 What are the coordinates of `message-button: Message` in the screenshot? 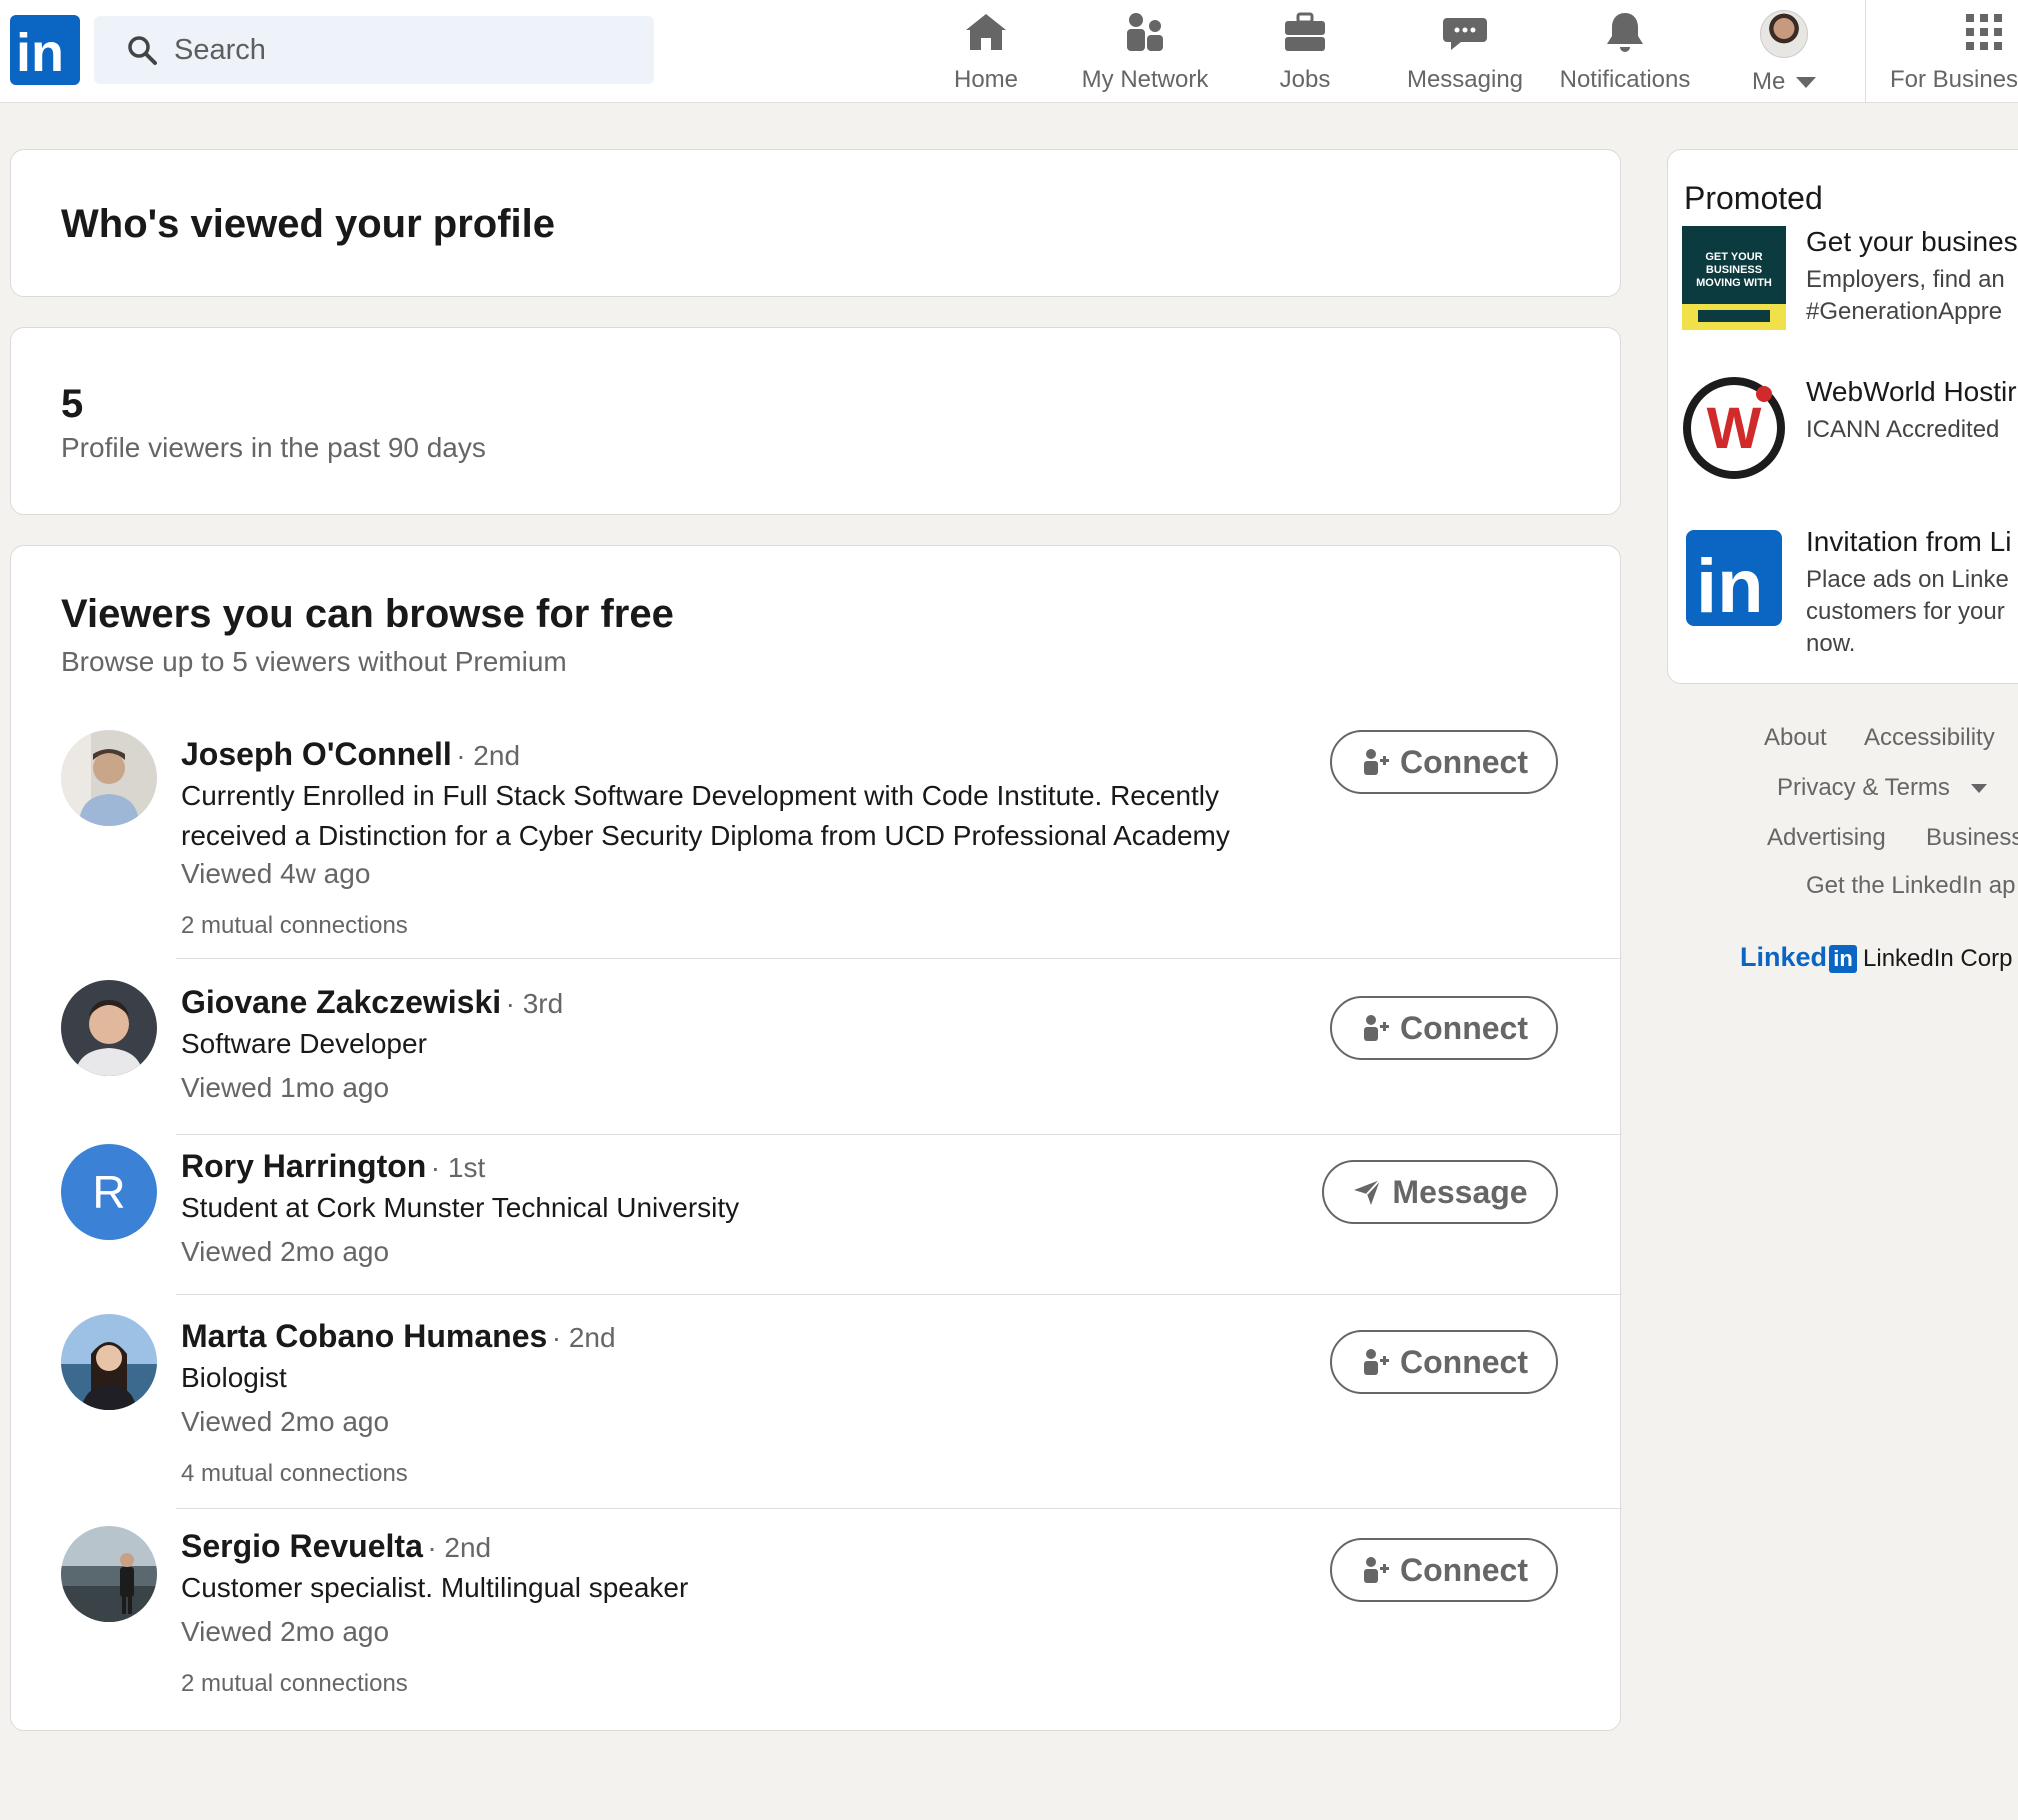 It's located at (1440, 1192).